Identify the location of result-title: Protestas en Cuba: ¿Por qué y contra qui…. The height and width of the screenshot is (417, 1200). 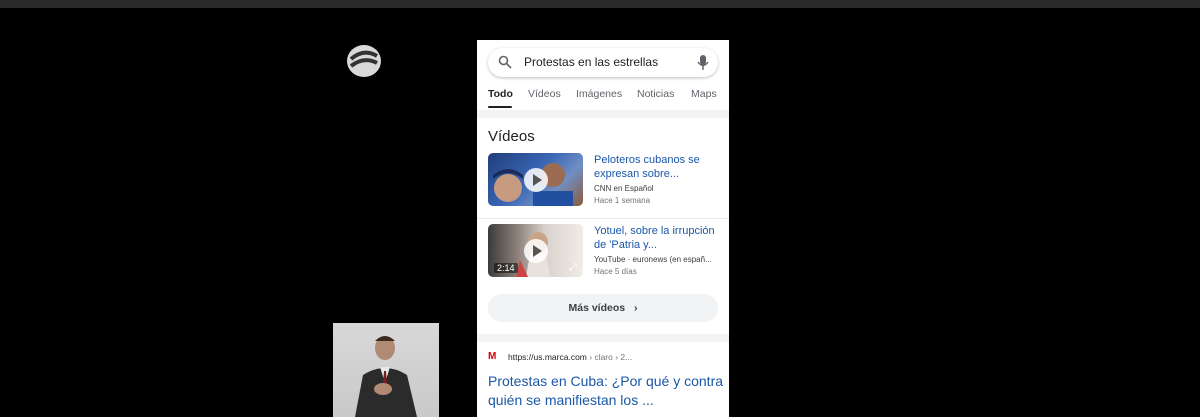
(606, 391).